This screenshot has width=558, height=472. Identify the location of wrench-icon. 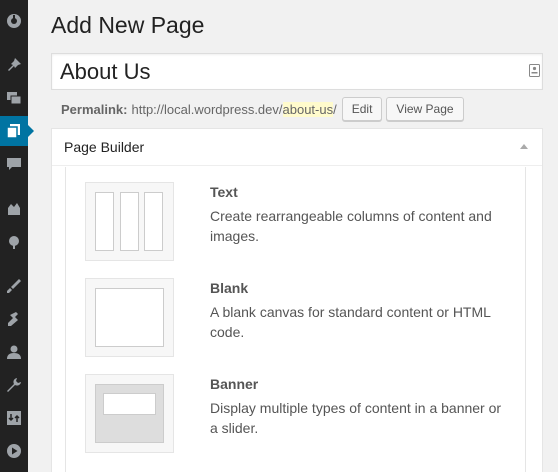
(14, 385).